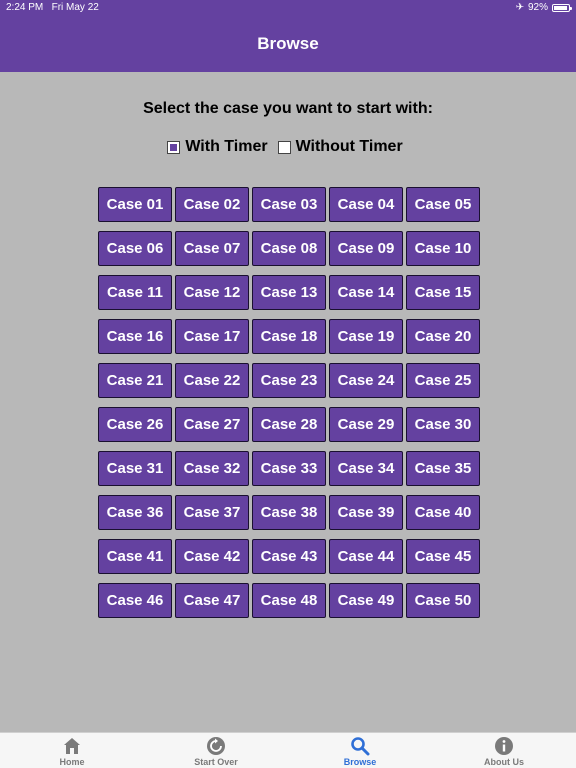 The width and height of the screenshot is (576, 768). What do you see at coordinates (443, 292) in the screenshot?
I see `case-button: Case 15` at bounding box center [443, 292].